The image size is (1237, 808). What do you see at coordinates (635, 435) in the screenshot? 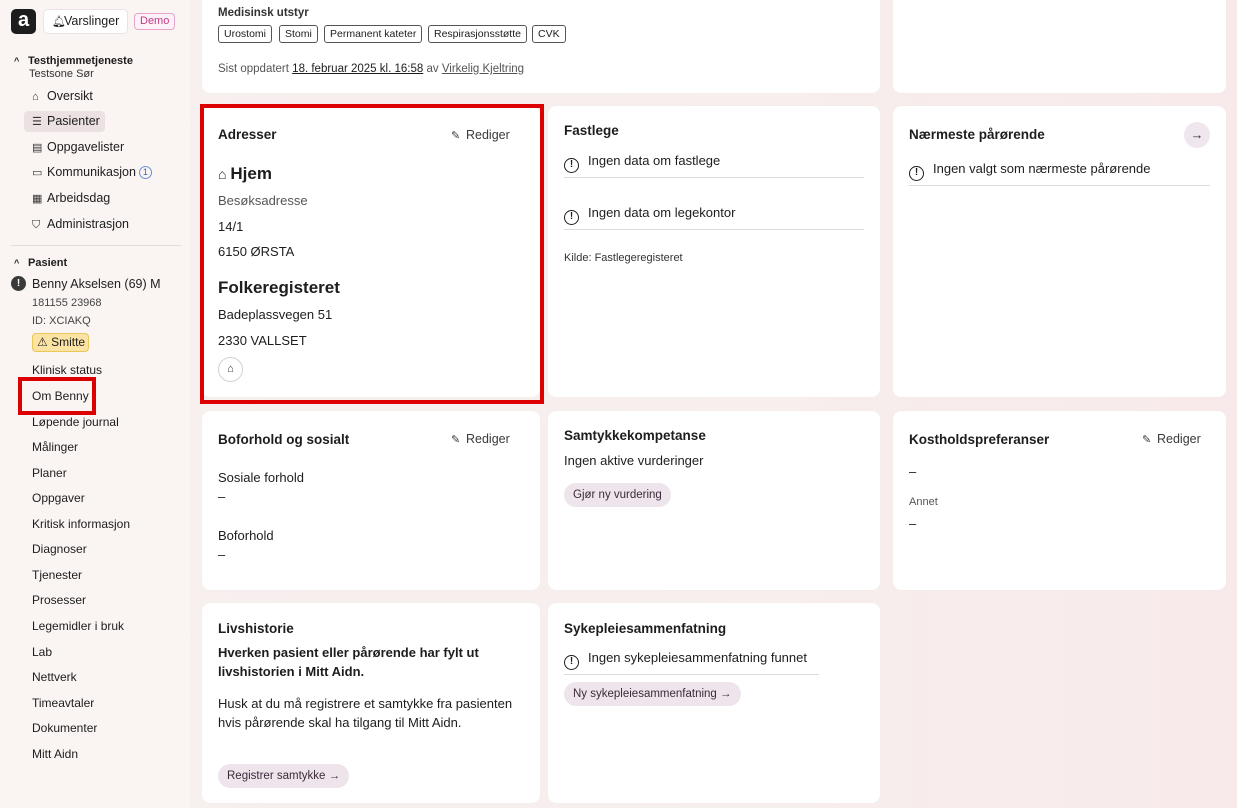
I see `consent-title: Samtykkekompetanse` at bounding box center [635, 435].